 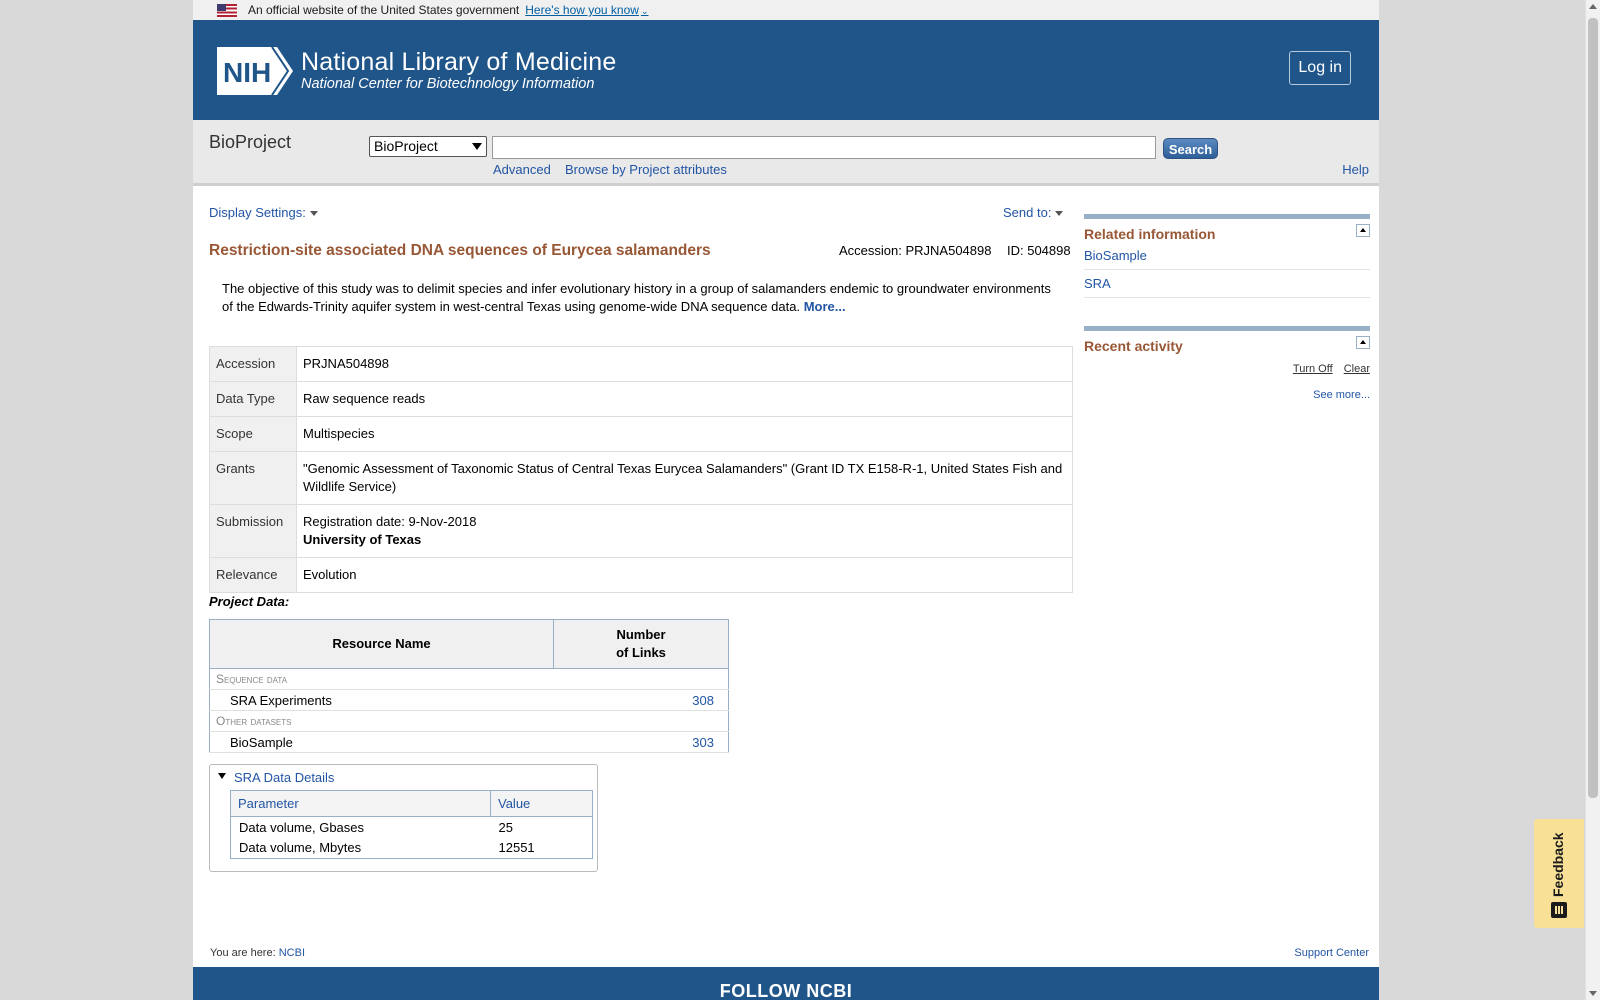 What do you see at coordinates (360, 803) in the screenshot?
I see `parameter-header: Parameter` at bounding box center [360, 803].